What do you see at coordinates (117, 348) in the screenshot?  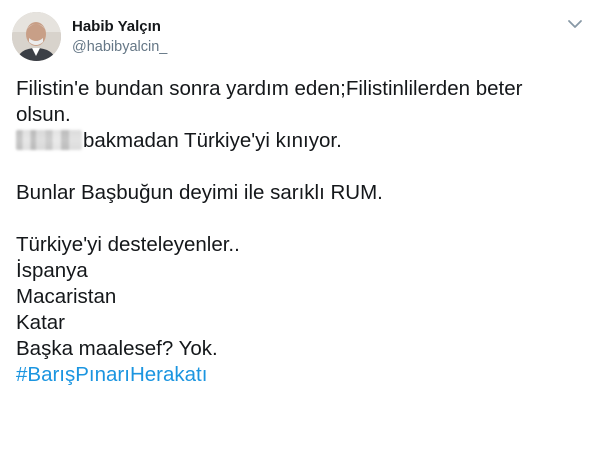 I see `tweet-line: Başka maalesef? Yok.` at bounding box center [117, 348].